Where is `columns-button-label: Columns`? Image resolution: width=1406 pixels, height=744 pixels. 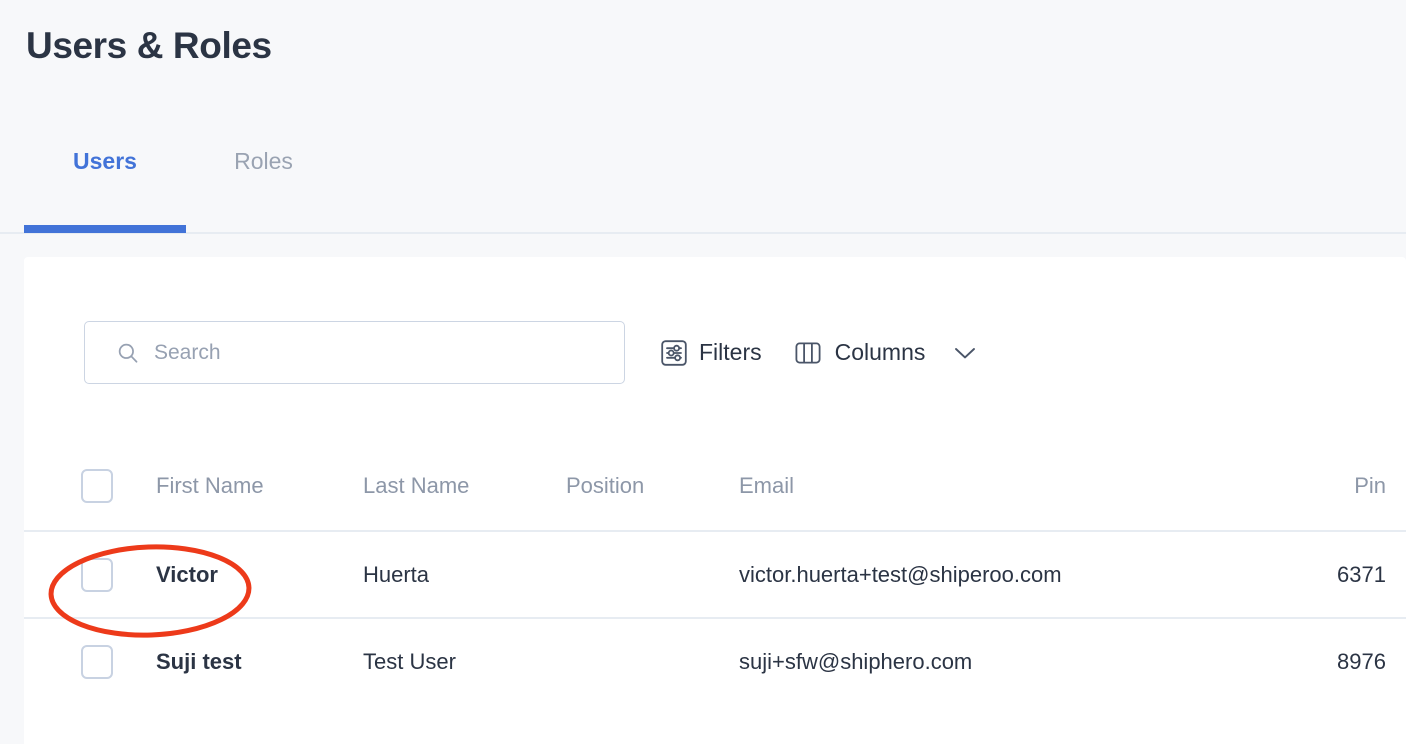
columns-button-label: Columns is located at coordinates (880, 352).